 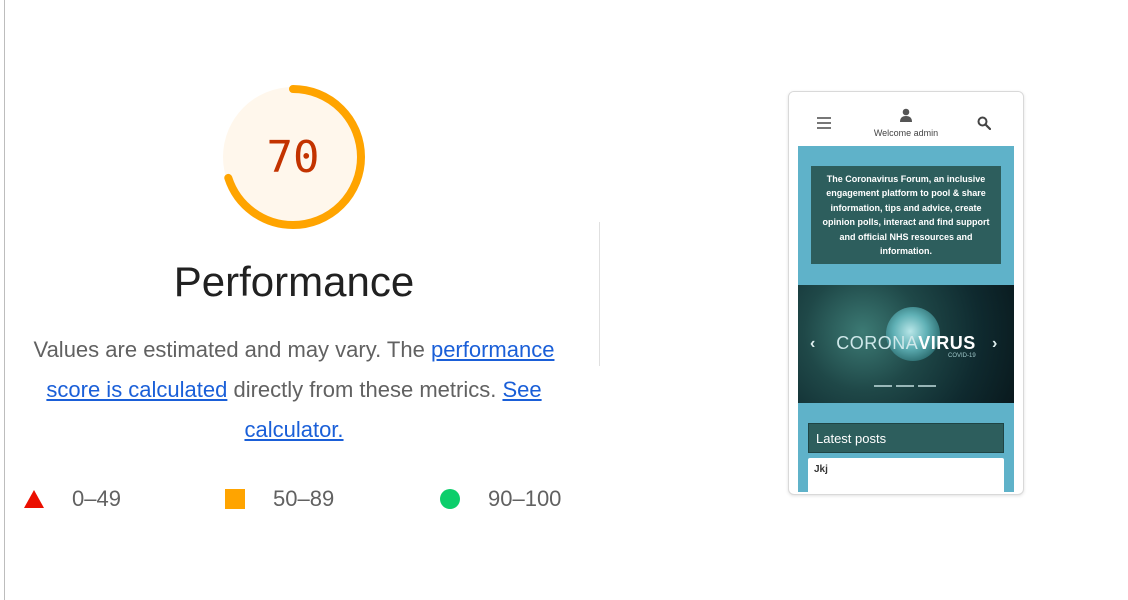 I want to click on welcome-text: Welcome admin, so click(x=906, y=133).